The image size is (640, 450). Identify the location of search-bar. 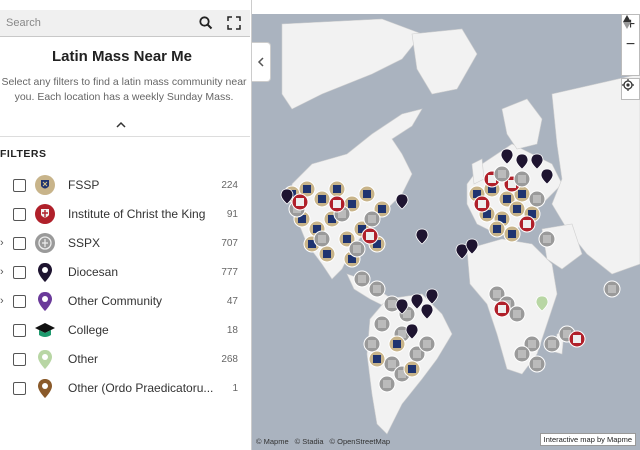
(125, 23).